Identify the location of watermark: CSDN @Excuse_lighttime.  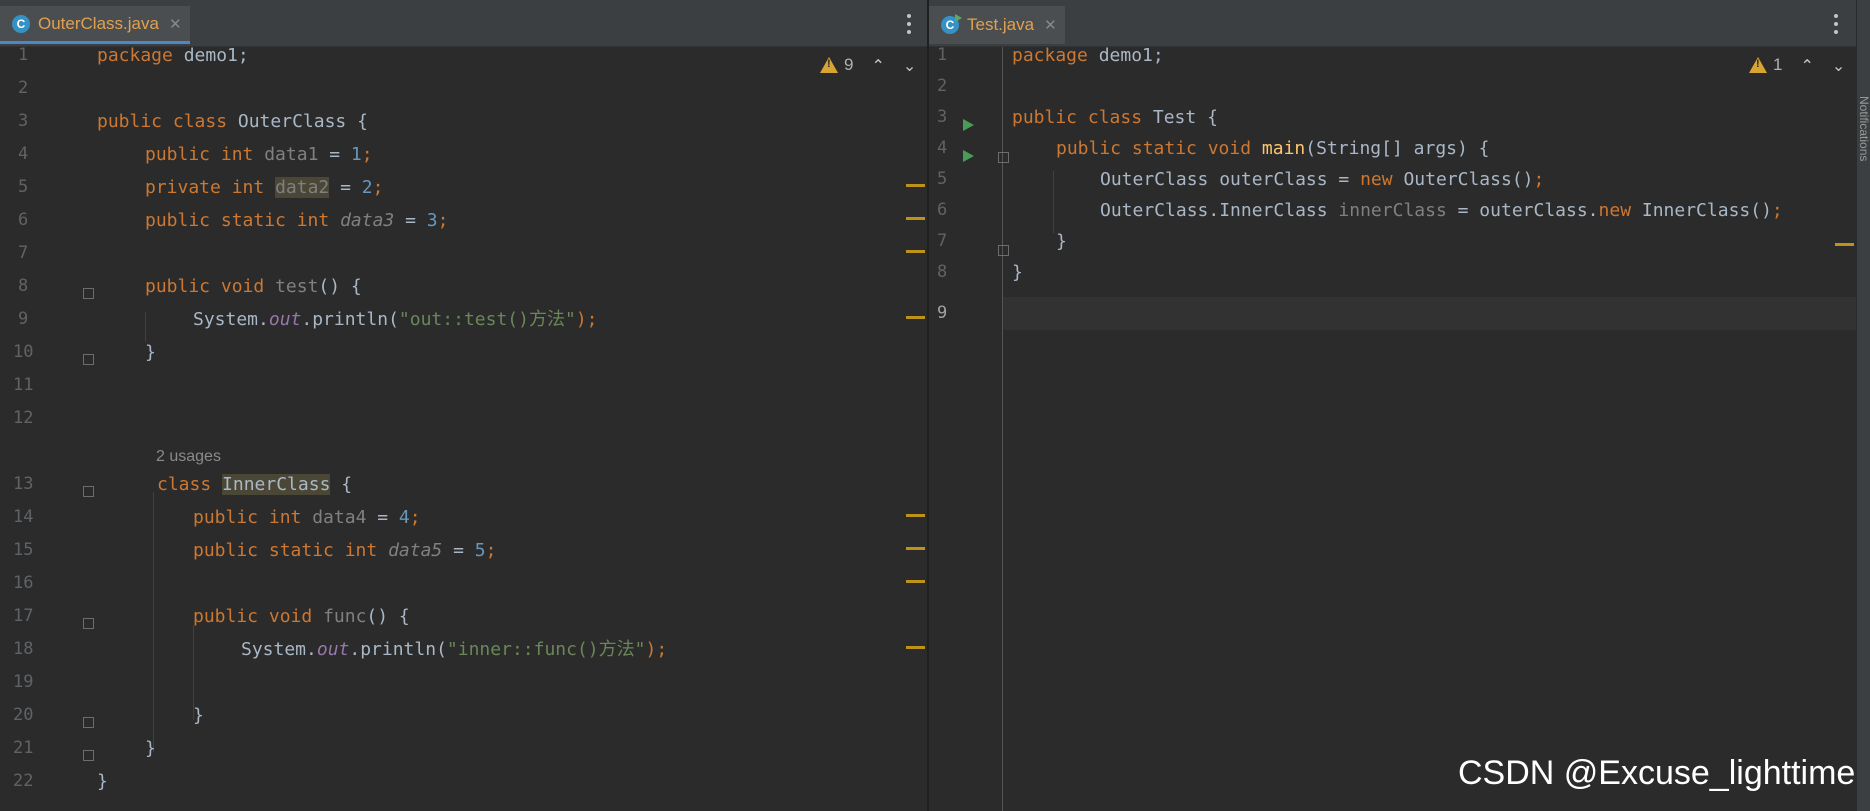
(1657, 773).